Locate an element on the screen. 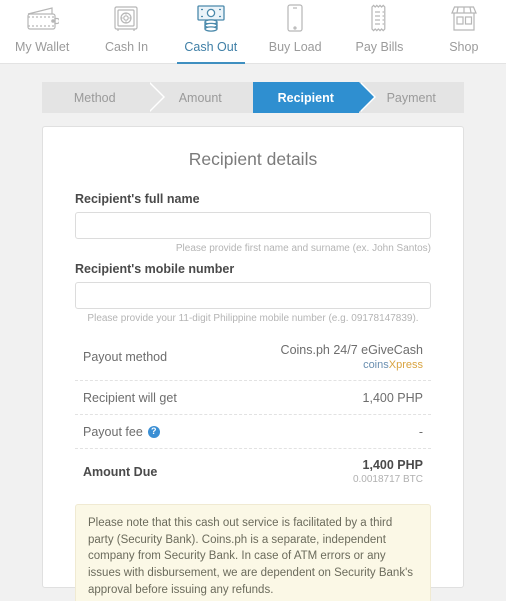  payout-fee-value: - is located at coordinates (420, 431).